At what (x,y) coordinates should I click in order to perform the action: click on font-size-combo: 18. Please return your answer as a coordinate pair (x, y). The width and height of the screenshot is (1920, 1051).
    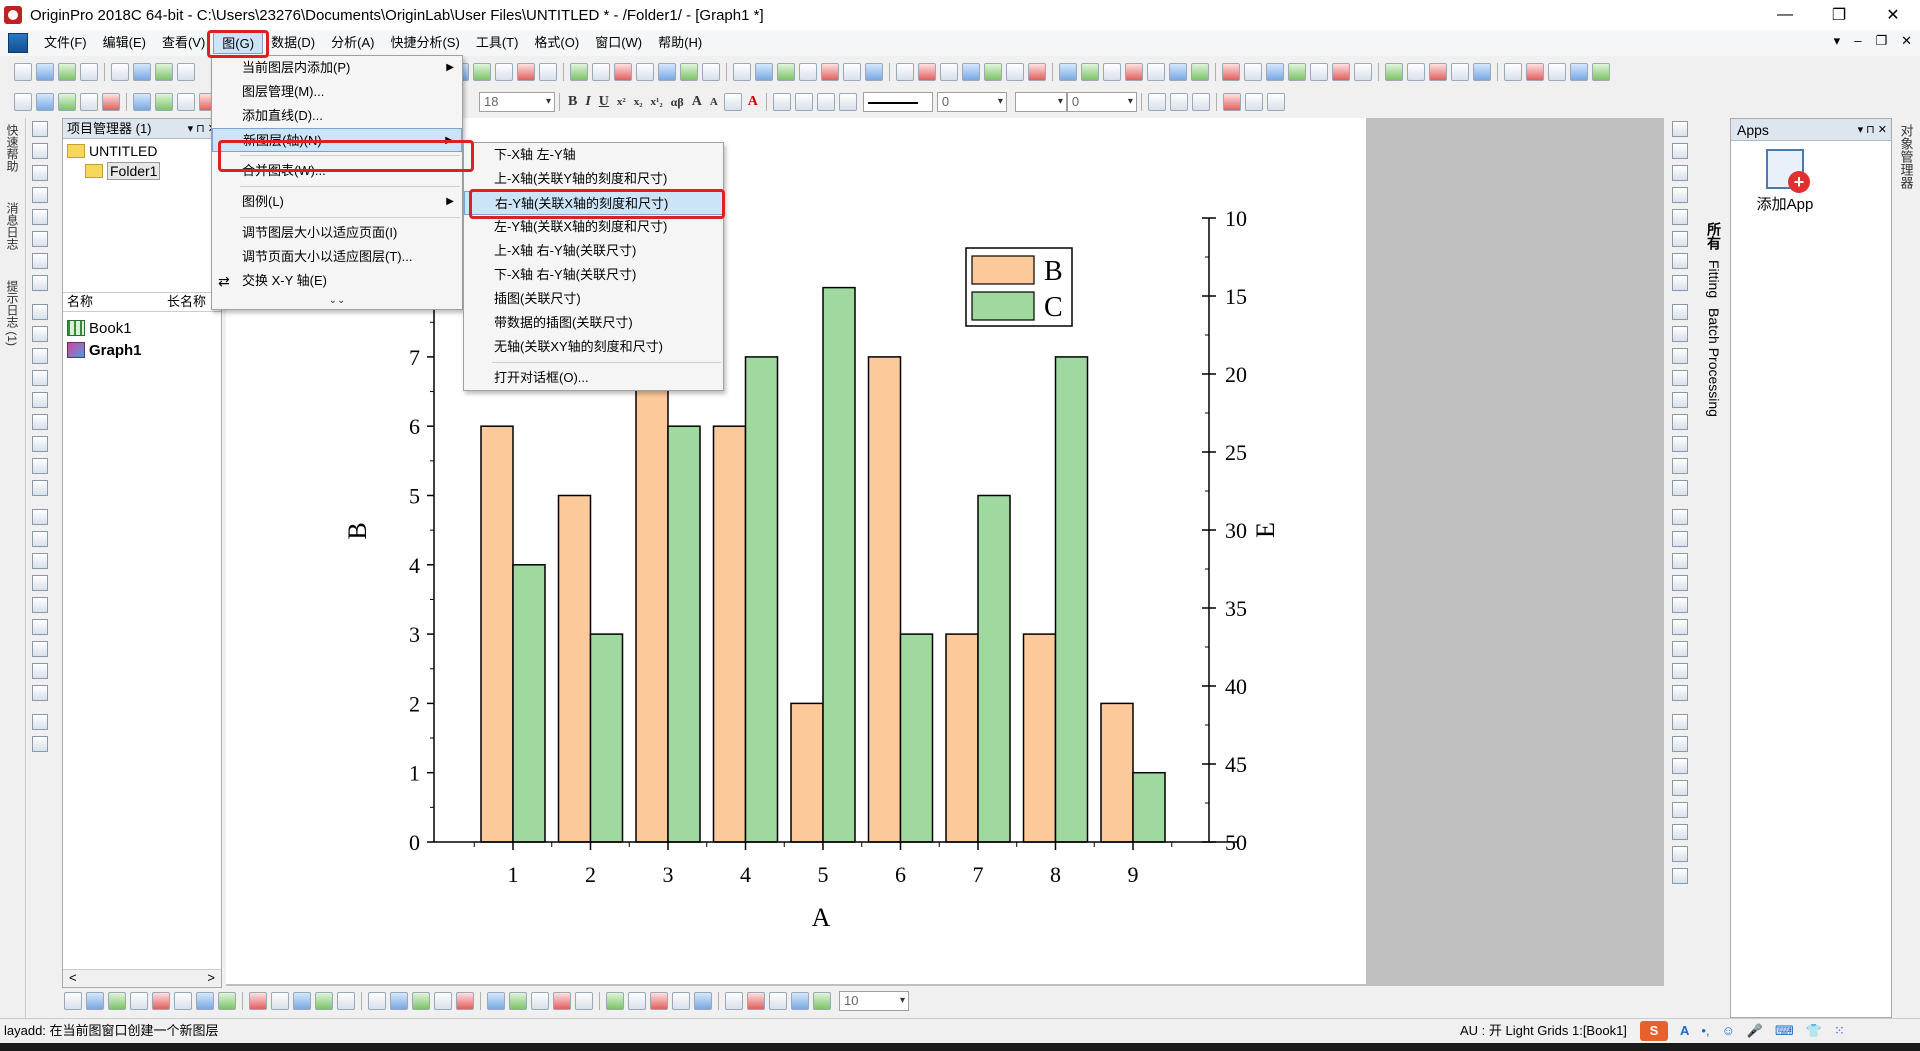
    Looking at the image, I should click on (517, 102).